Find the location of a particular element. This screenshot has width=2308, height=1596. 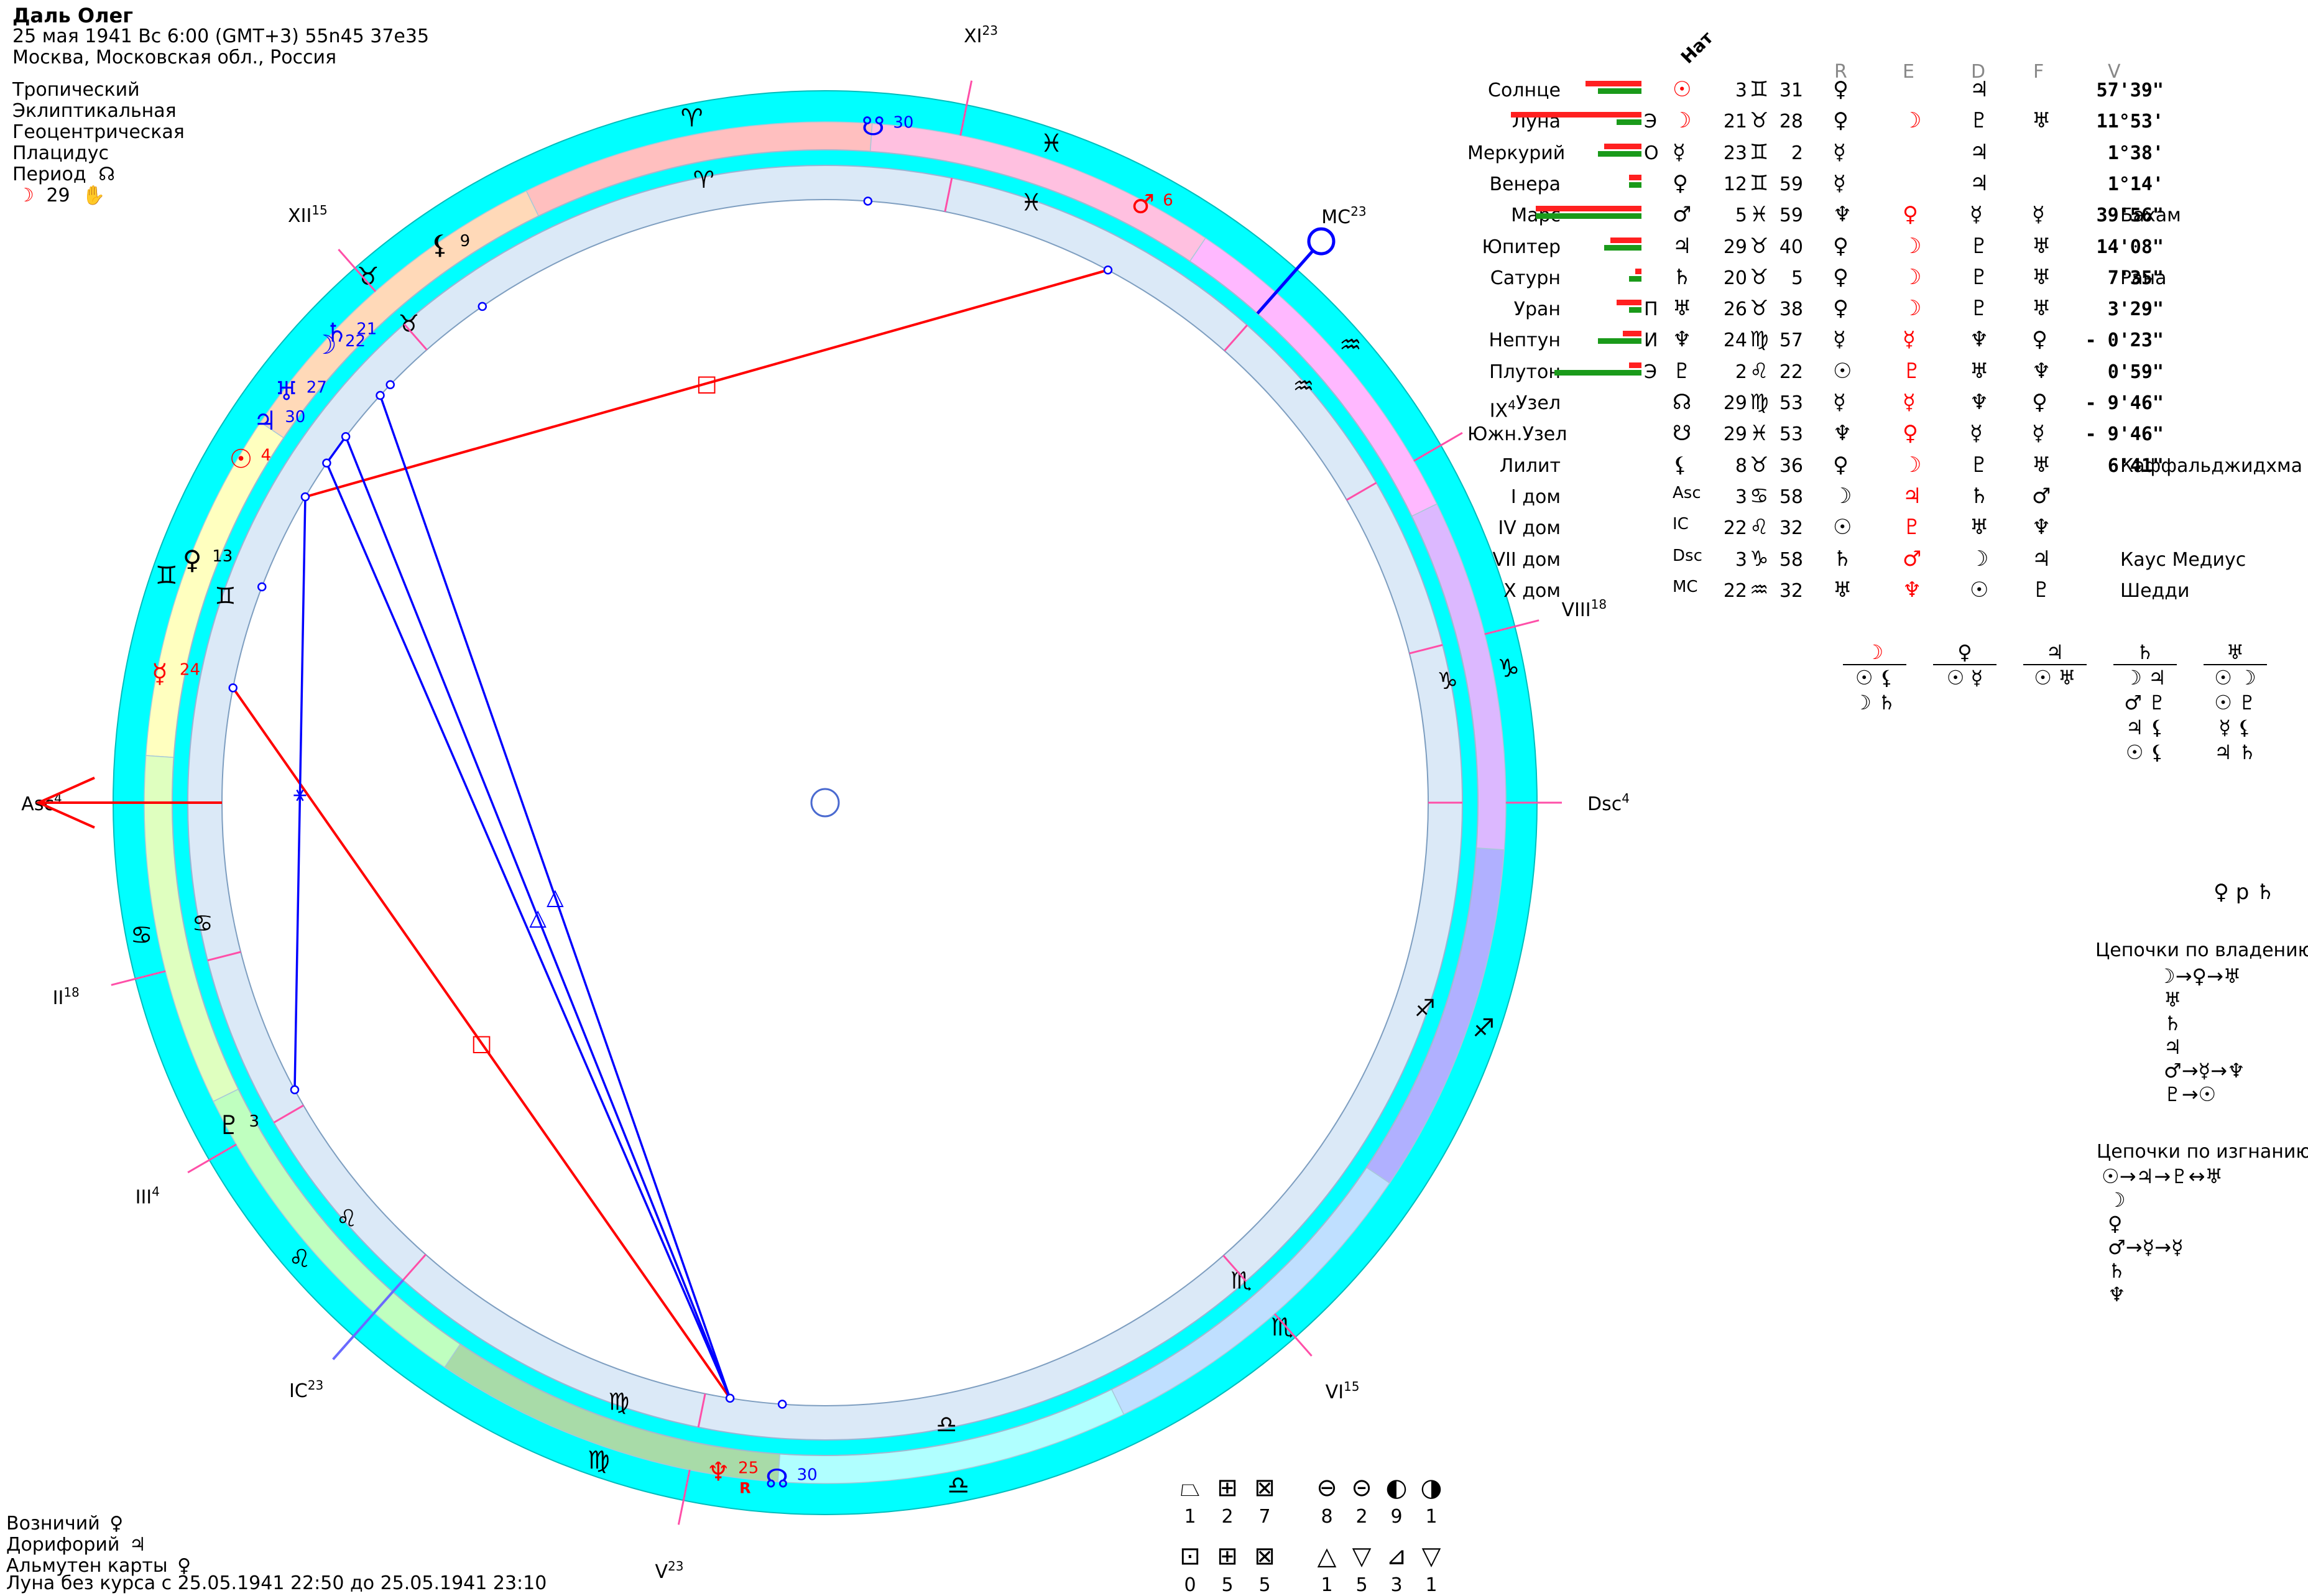

planet-glyph-icon: ☿ is located at coordinates (1679, 152).